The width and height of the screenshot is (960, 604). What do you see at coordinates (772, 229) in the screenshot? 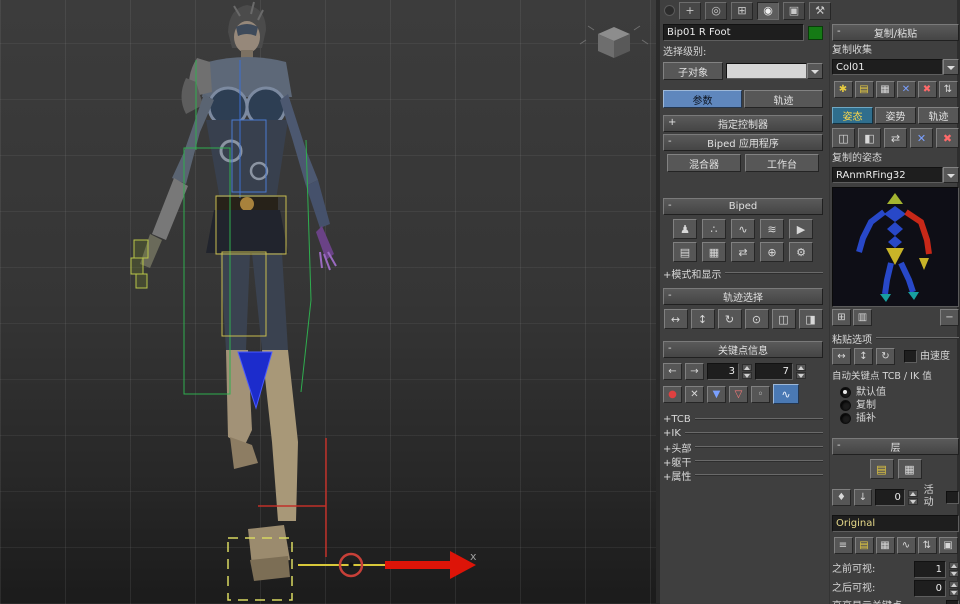
I see `mixer-mode-button: ≋` at bounding box center [772, 229].